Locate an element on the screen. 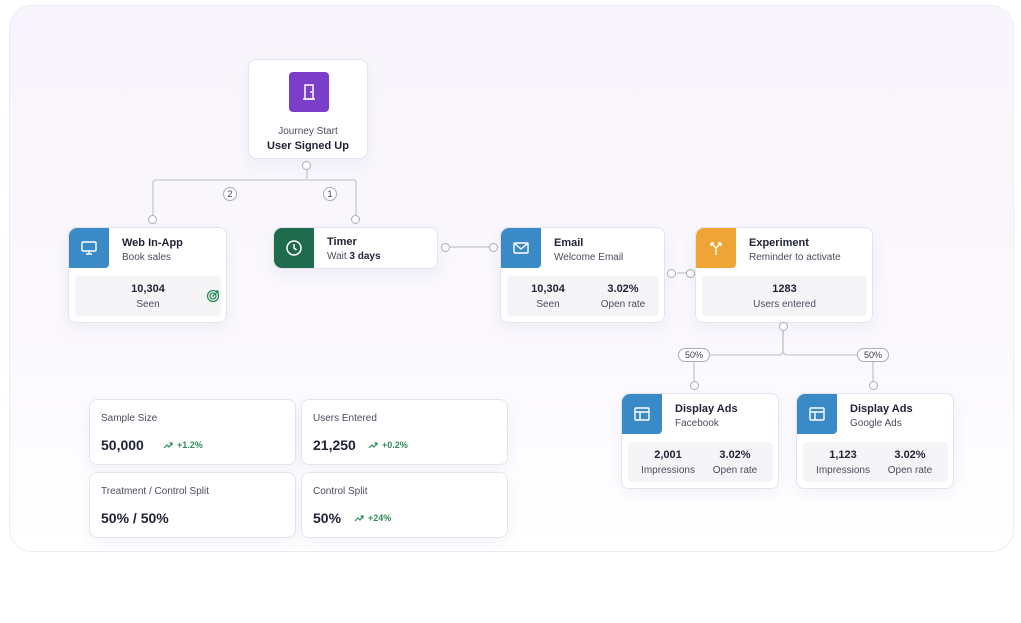 This screenshot has width=1021, height=623. experiment-output-port is located at coordinates (783, 326).